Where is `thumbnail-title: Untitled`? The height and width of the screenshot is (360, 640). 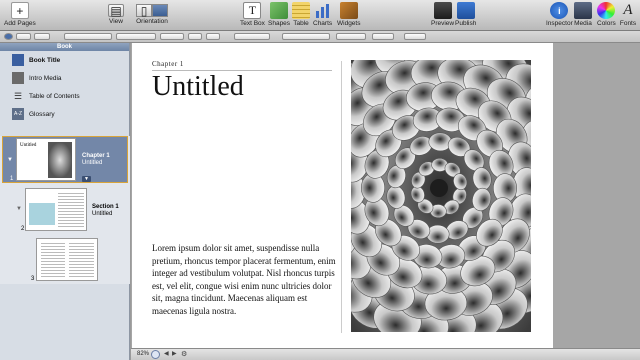 thumbnail-title: Untitled is located at coordinates (28, 145).